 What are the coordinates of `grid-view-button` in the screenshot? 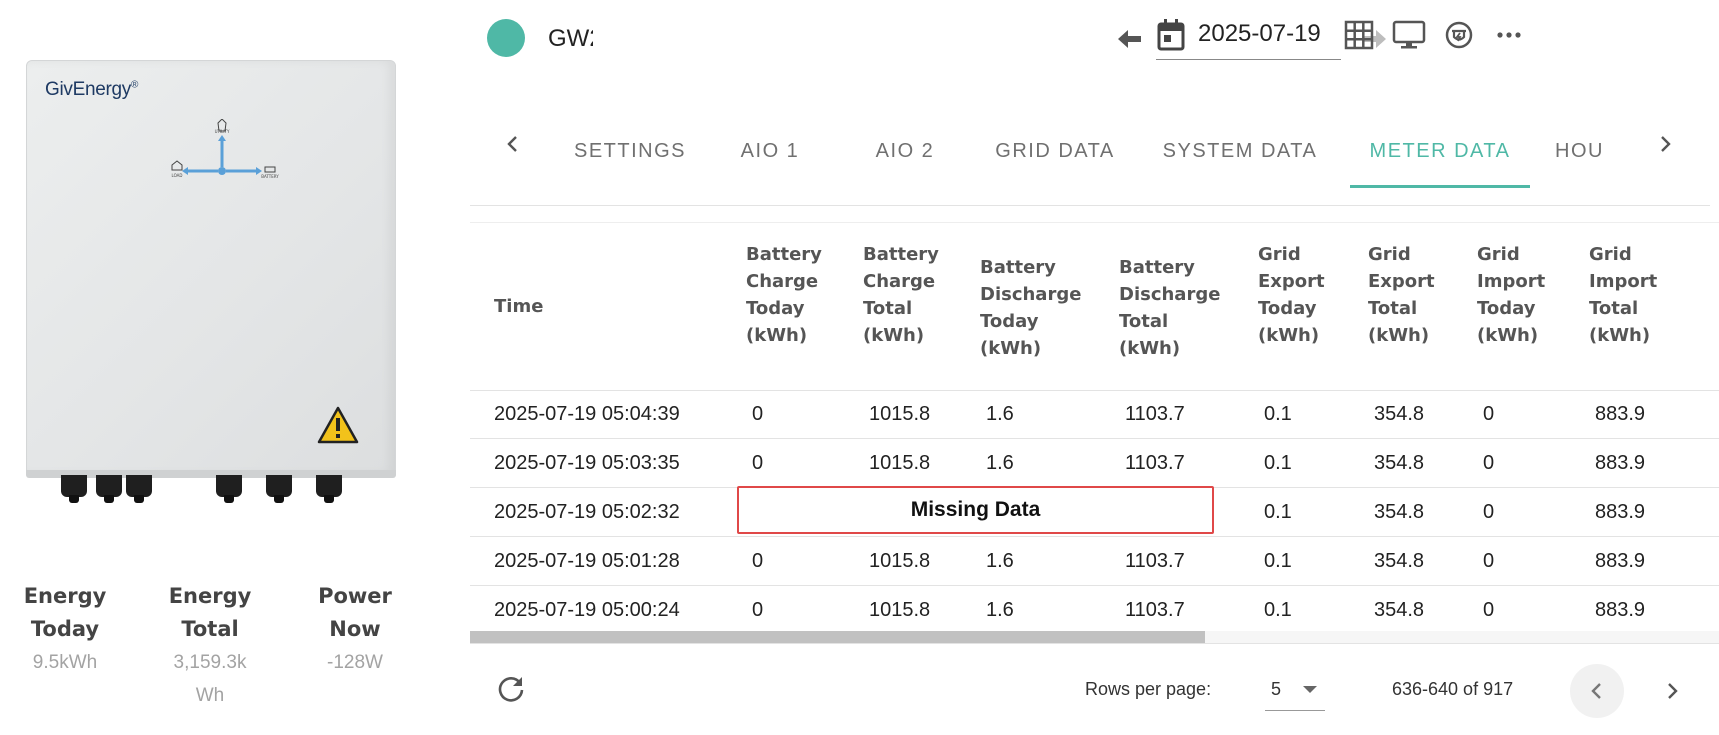 It's located at (1359, 35).